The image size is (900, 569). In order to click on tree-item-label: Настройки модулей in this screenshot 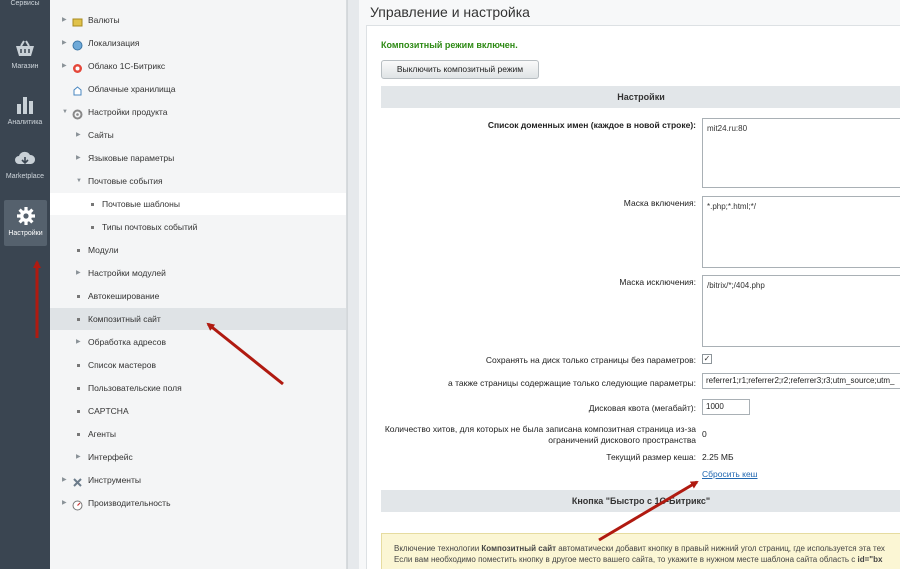, I will do `click(127, 273)`.